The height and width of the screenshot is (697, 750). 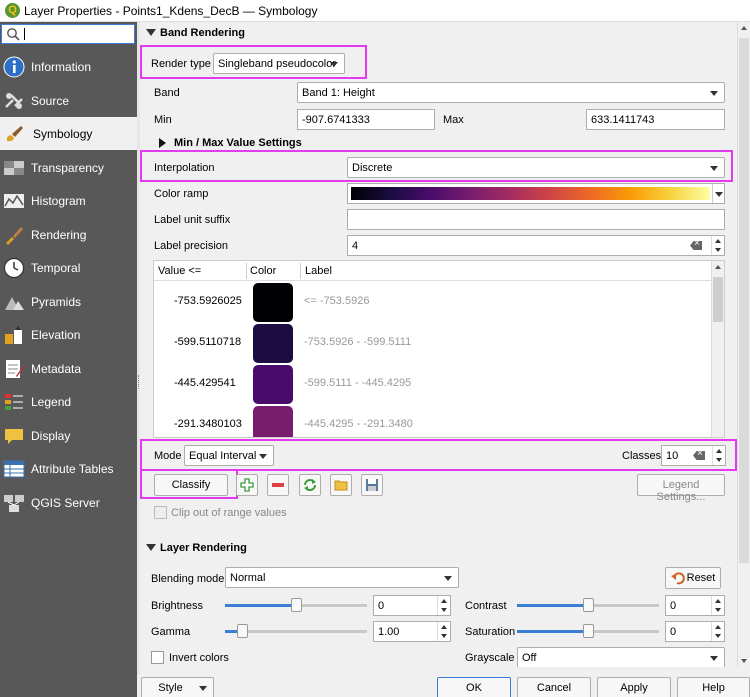 What do you see at coordinates (56, 268) in the screenshot?
I see `sidebar-item-label: Temporal` at bounding box center [56, 268].